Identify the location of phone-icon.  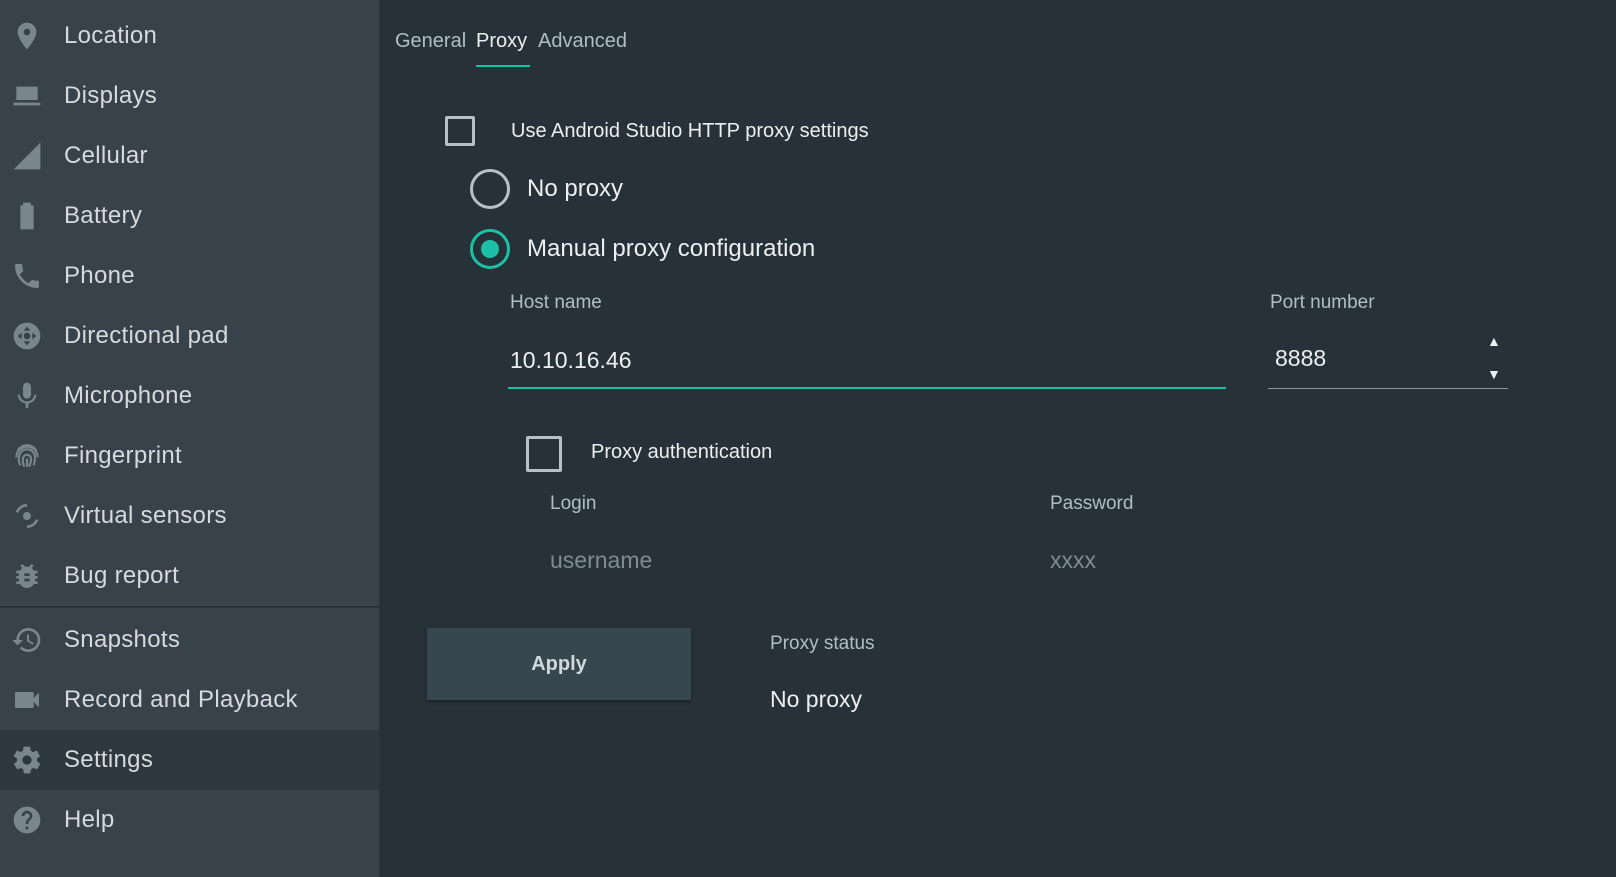
(27, 276).